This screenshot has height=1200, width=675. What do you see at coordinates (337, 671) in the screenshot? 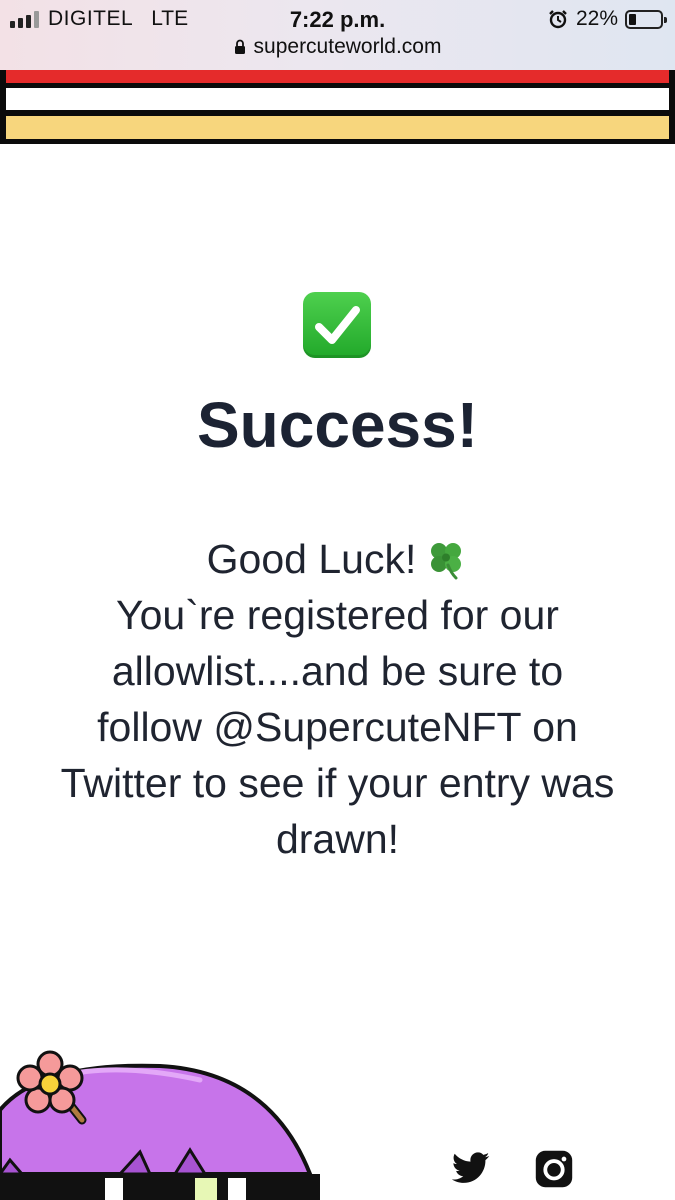
I see `message-line-3: allowlist....and be sure to` at bounding box center [337, 671].